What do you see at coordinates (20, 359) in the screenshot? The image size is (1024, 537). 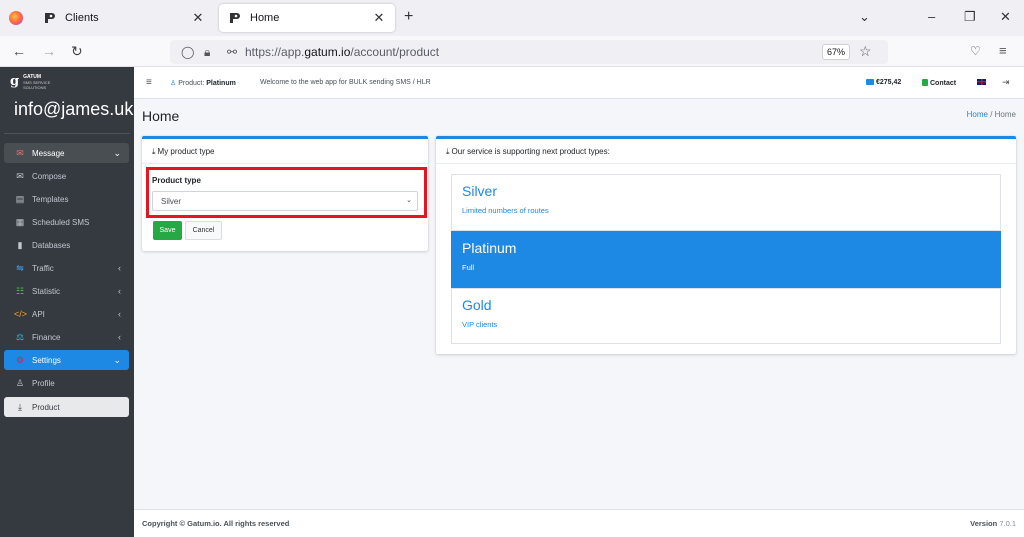 I see `settings-icon: ⚙` at bounding box center [20, 359].